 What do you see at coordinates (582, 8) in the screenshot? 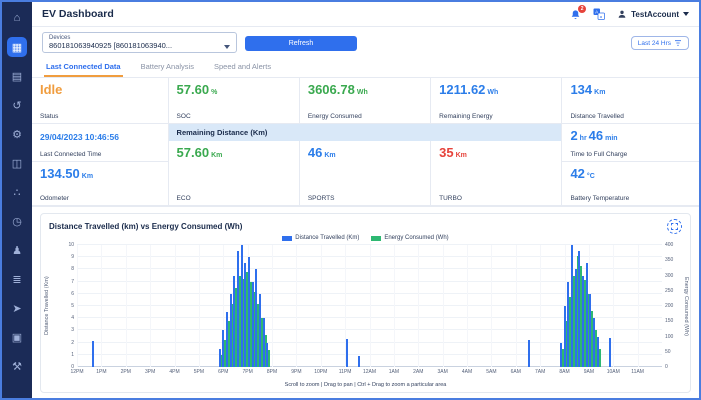
I see `notification-badge: 2` at bounding box center [582, 8].